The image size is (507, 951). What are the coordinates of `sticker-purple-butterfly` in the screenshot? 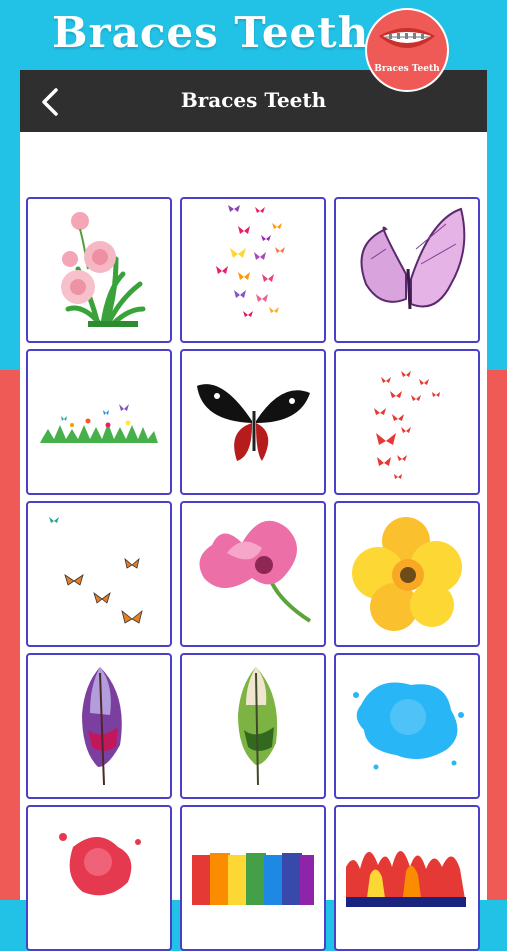 It's located at (407, 270).